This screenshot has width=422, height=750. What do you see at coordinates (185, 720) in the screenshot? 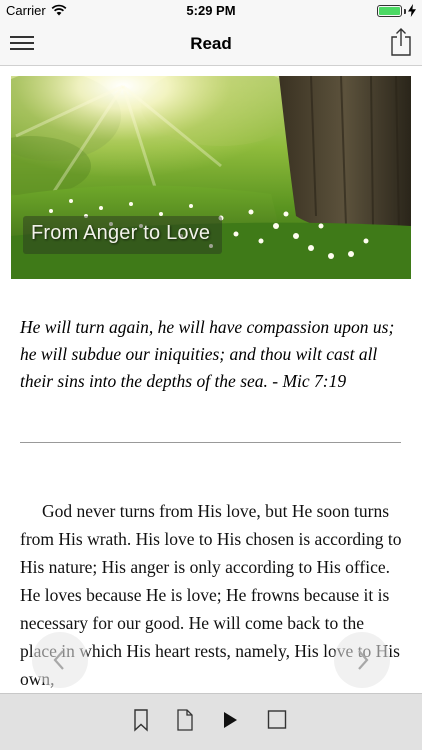
I see `document-icon` at bounding box center [185, 720].